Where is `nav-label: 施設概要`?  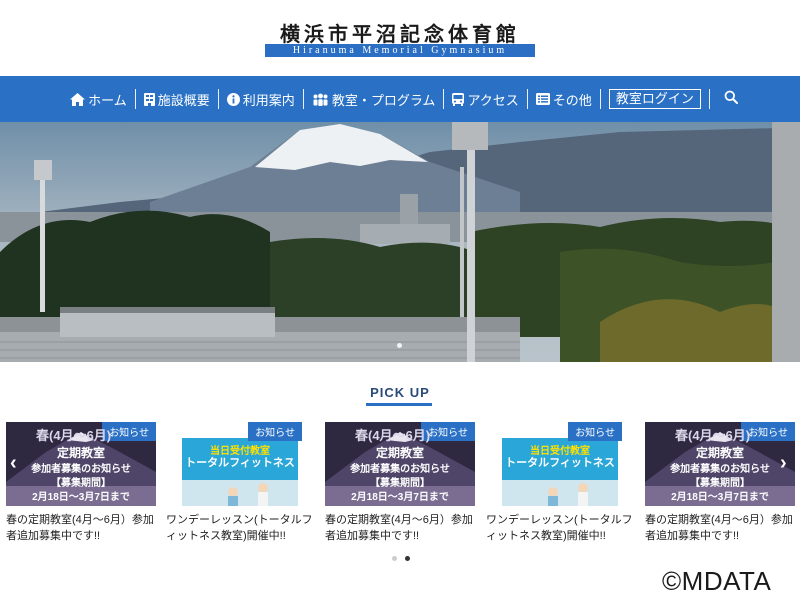 nav-label: 施設概要 is located at coordinates (183, 100).